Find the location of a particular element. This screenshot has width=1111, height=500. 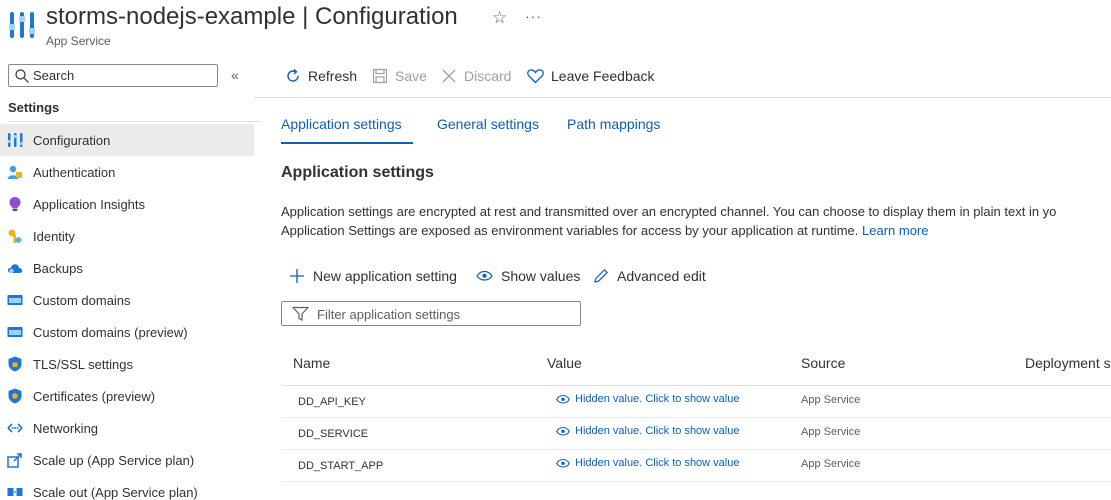

menu-item-identity: Identity is located at coordinates (127, 236).